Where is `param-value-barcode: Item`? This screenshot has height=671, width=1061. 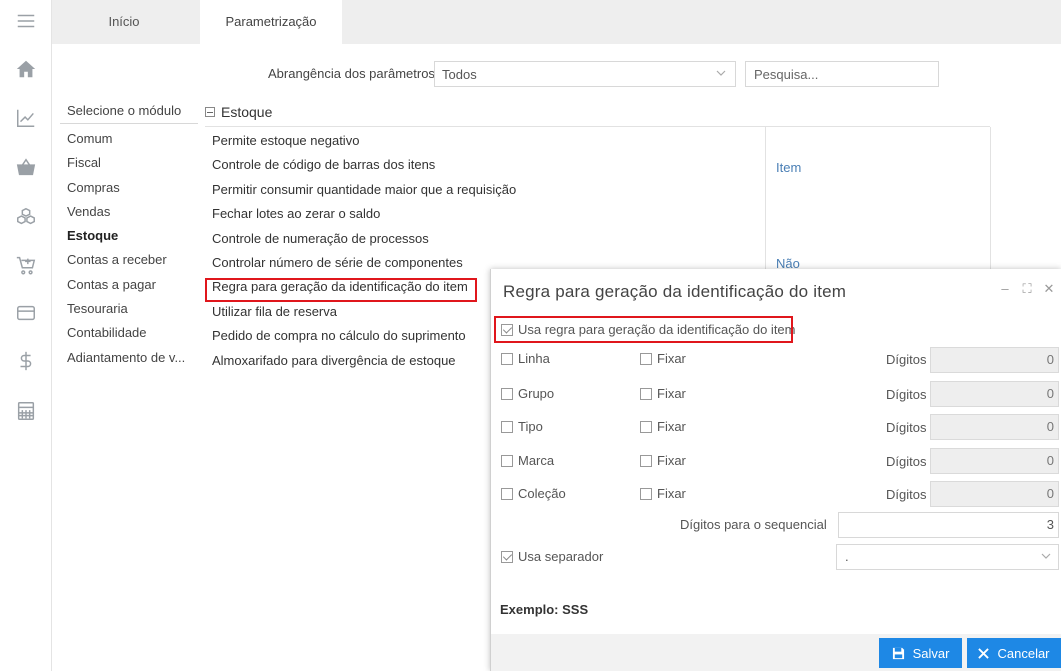 param-value-barcode: Item is located at coordinates (788, 167).